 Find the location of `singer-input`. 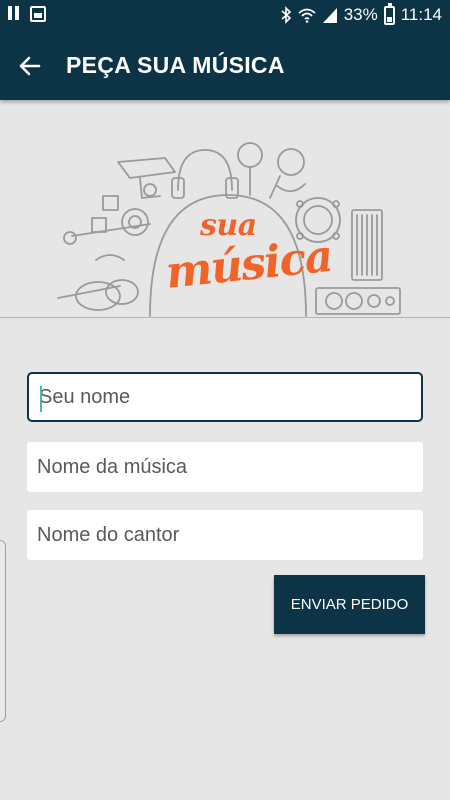

singer-input is located at coordinates (225, 535).